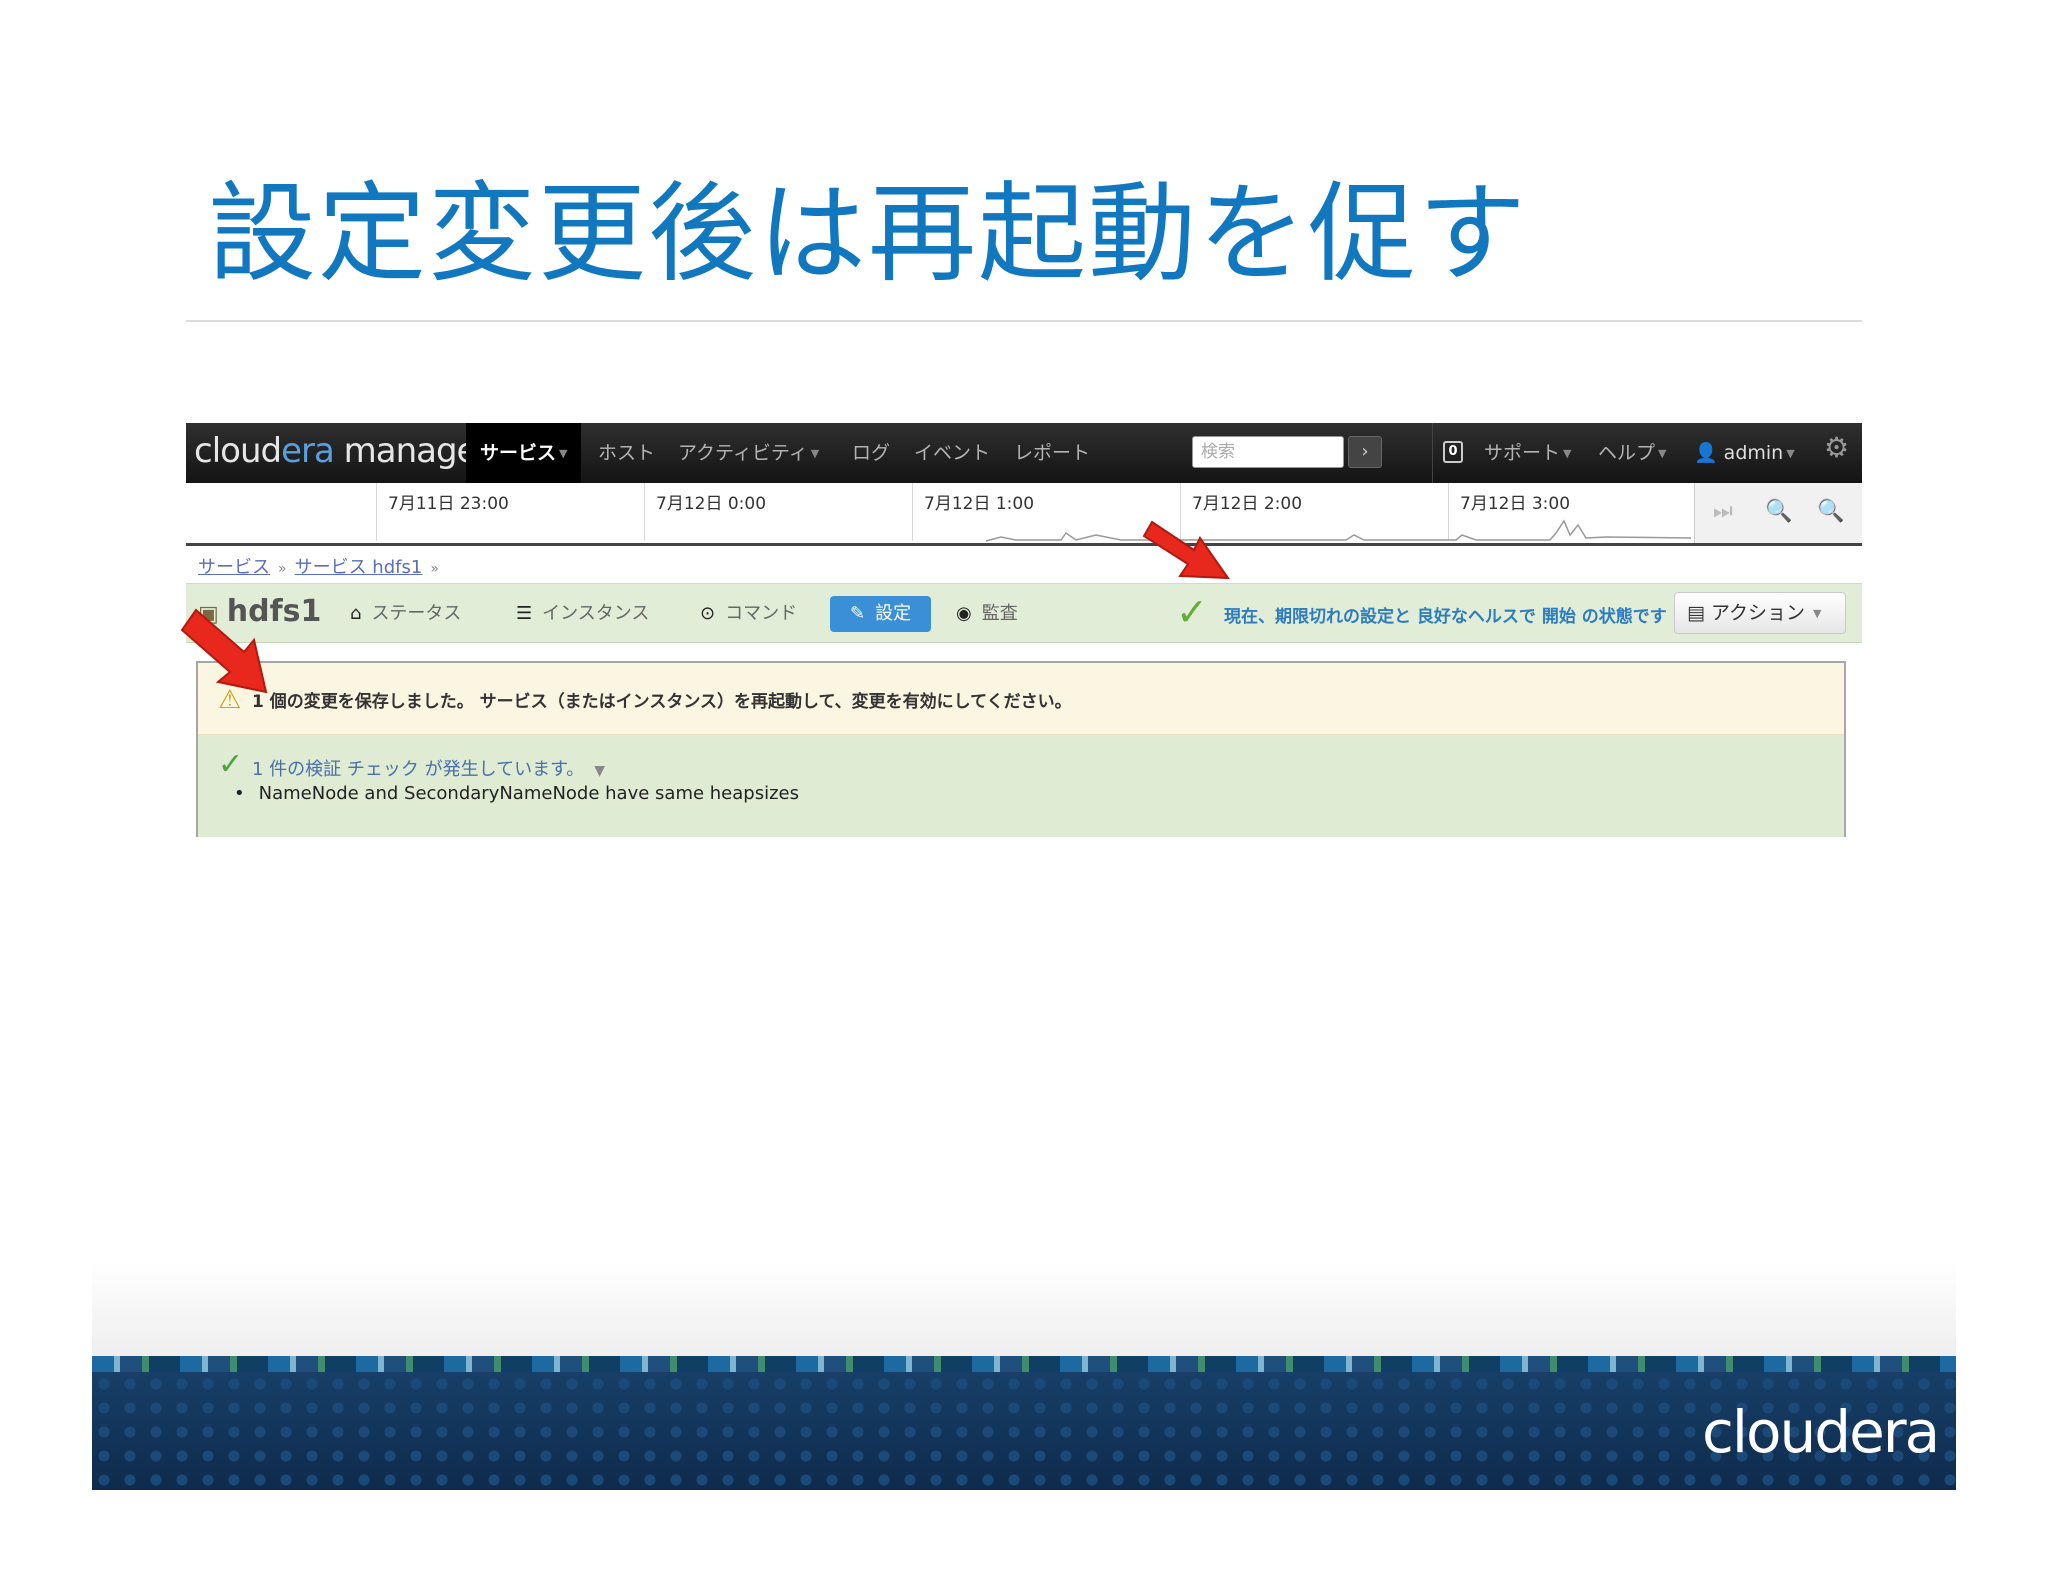 The height and width of the screenshot is (1582, 2048). I want to click on breadcrumb: サービス» サービス hdfs1», so click(318, 567).